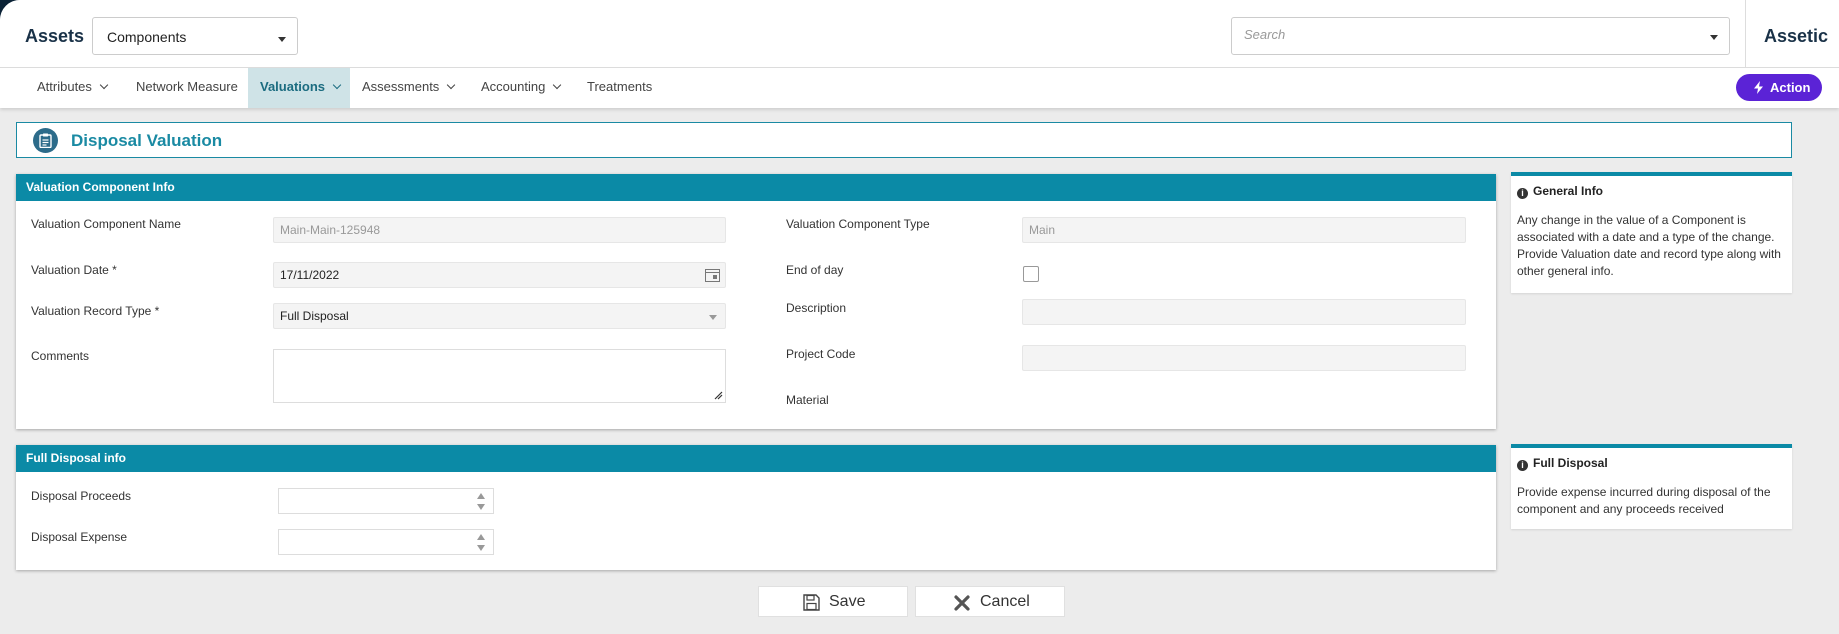 This screenshot has width=1839, height=634. I want to click on nav-item-label: Treatments, so click(620, 86).